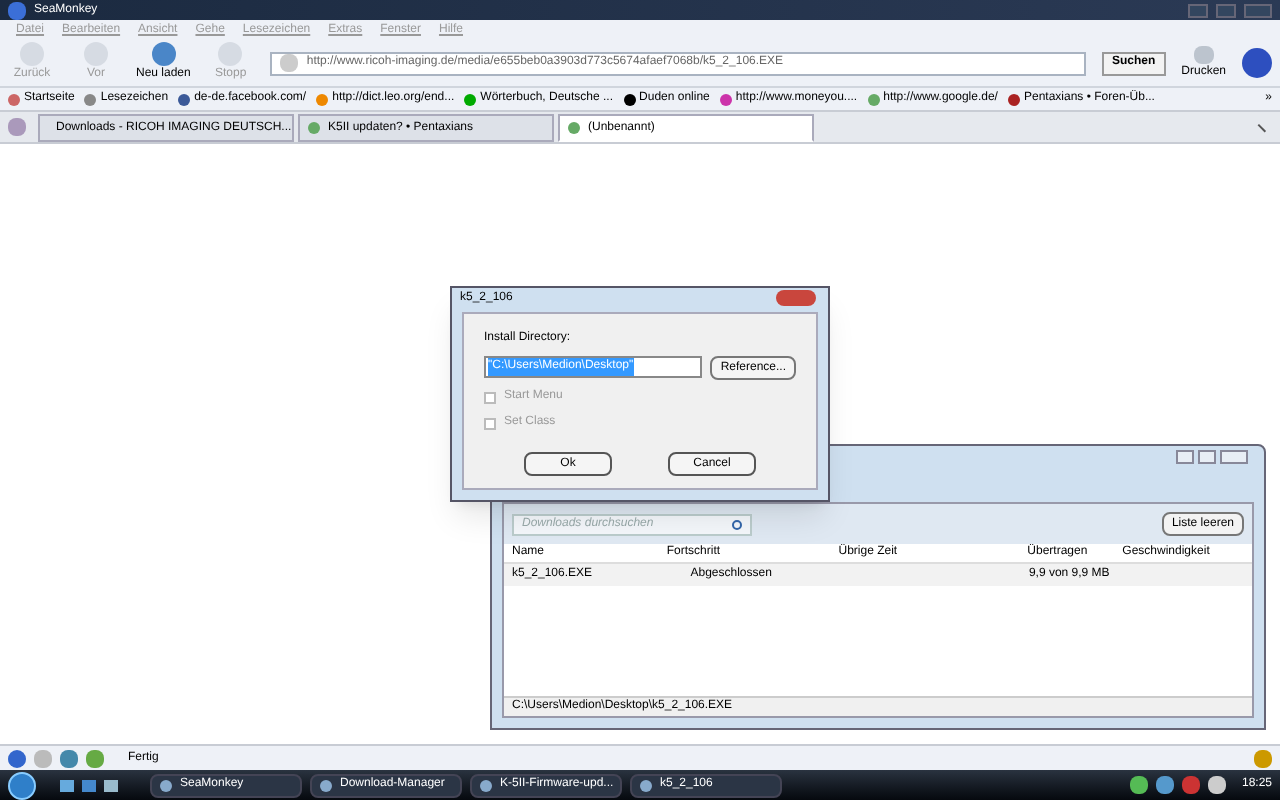 The image size is (1280, 800). I want to click on page-icon, so click(289, 63).